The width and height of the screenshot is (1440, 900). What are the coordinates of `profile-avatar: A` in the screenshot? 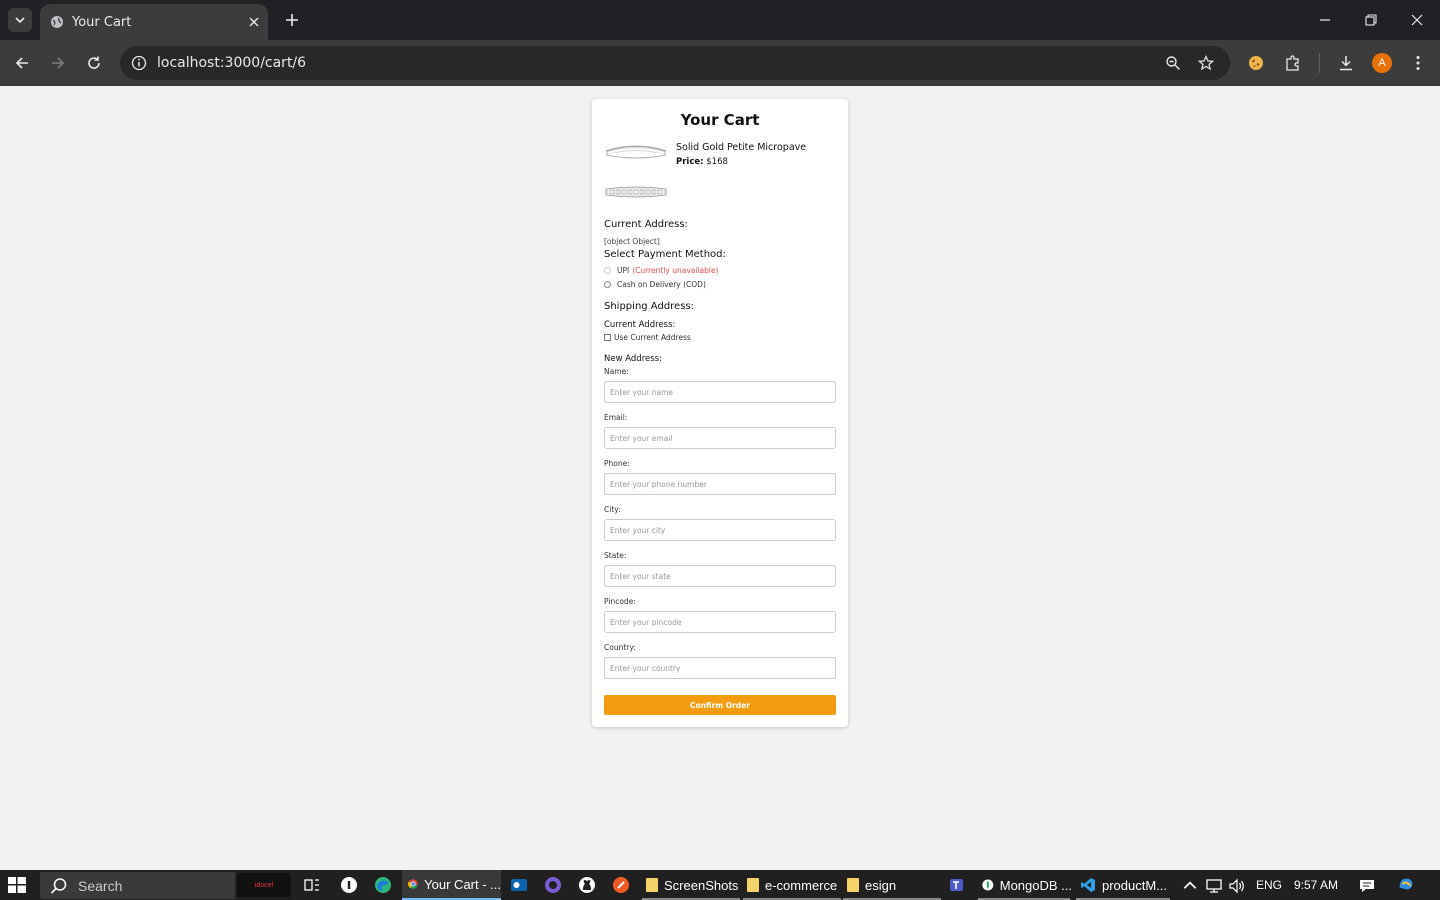 It's located at (1382, 63).